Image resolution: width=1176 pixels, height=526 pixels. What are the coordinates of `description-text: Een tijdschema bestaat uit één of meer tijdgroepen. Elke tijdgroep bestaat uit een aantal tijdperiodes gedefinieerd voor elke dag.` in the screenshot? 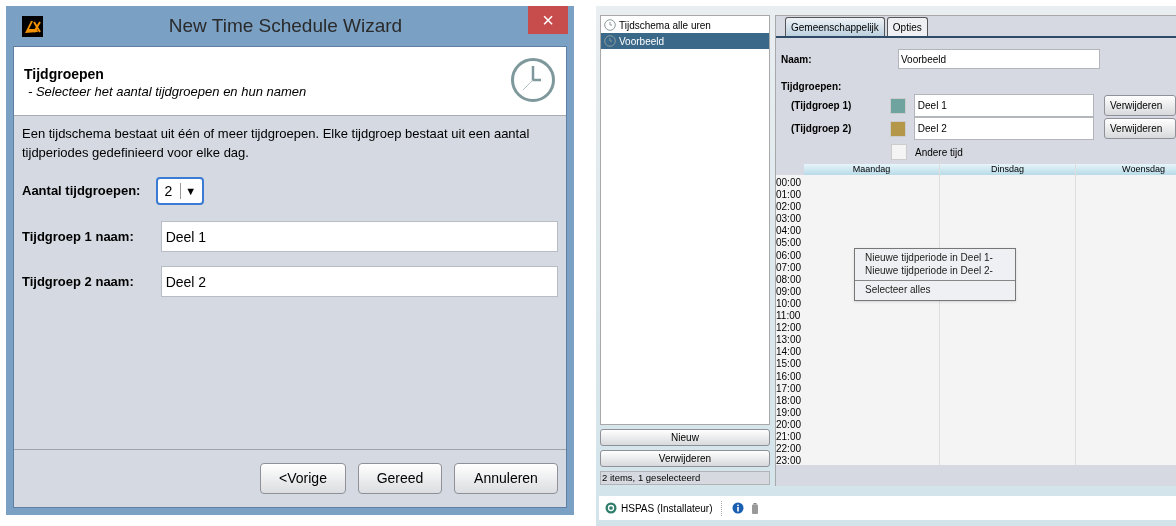 It's located at (276, 143).